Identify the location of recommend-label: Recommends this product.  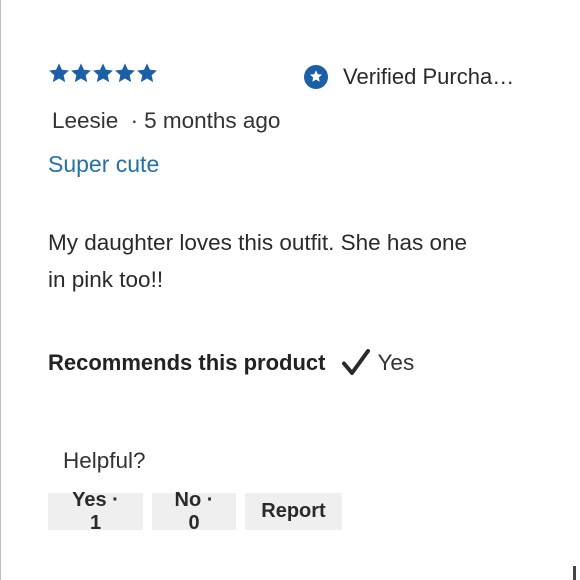
(187, 362).